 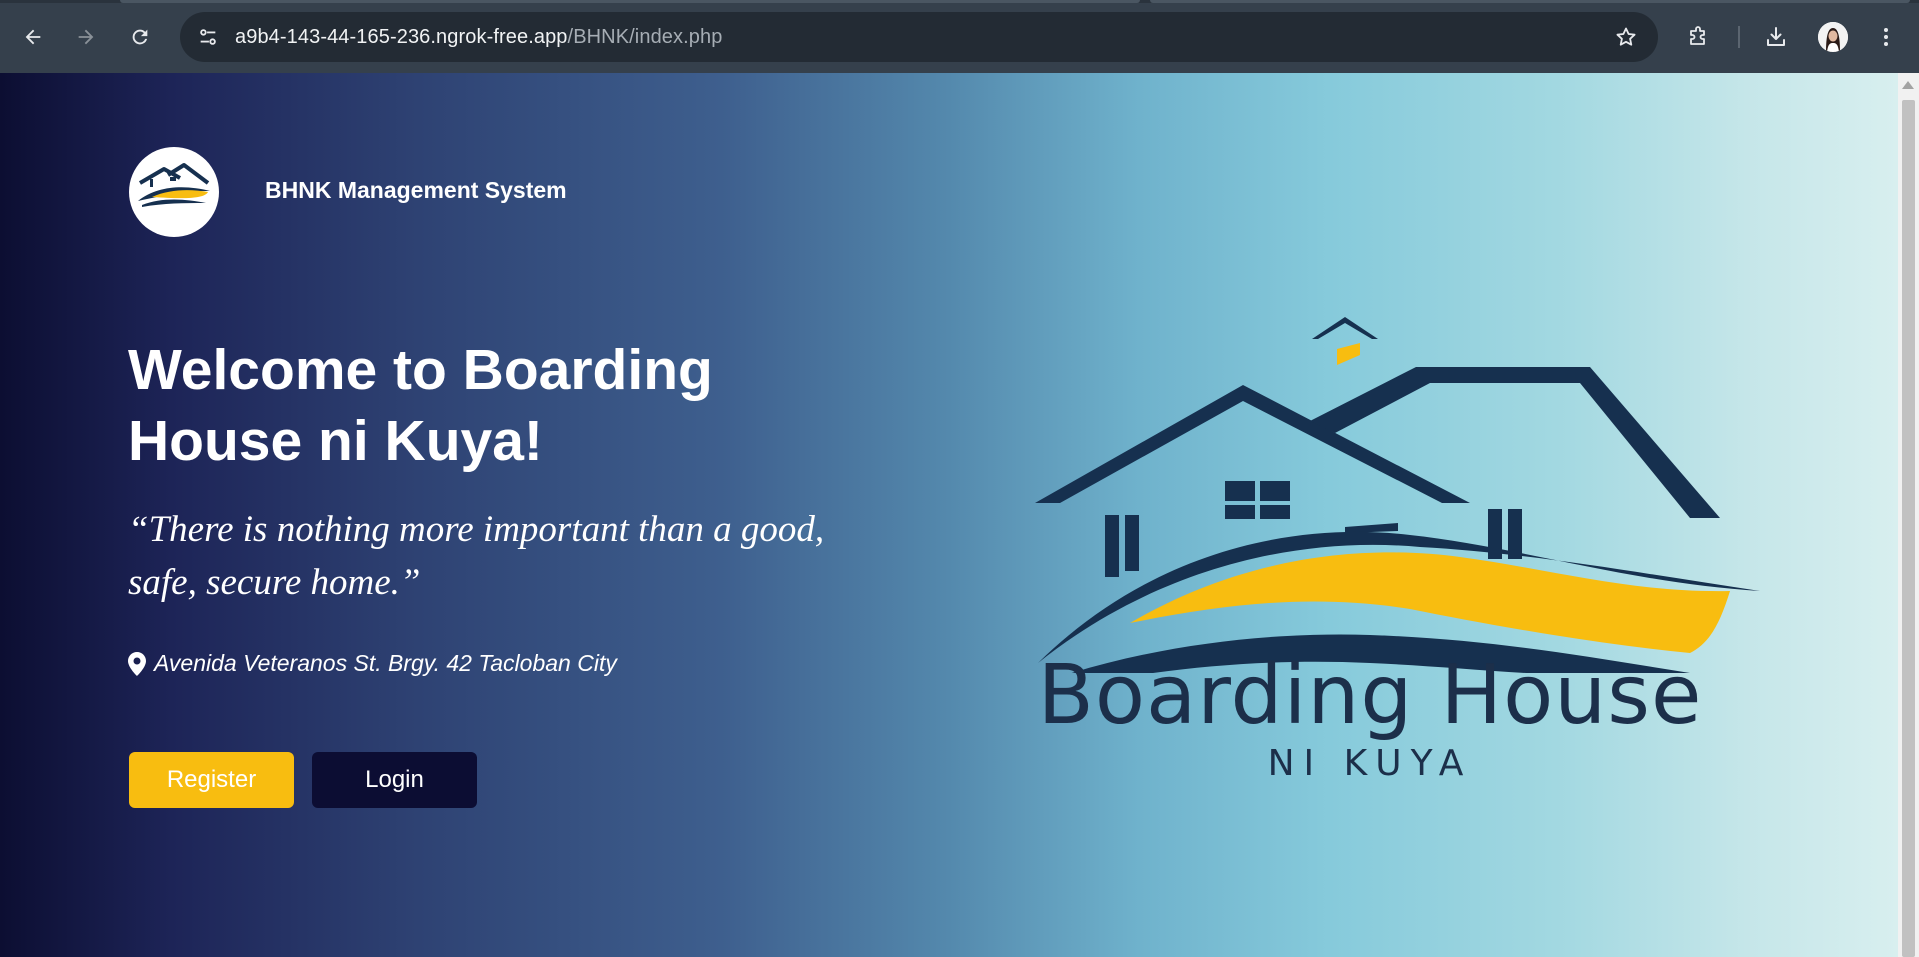 What do you see at coordinates (401, 37) in the screenshot?
I see `url-host: a9b4-143-44-165-236.ngrok-free.app` at bounding box center [401, 37].